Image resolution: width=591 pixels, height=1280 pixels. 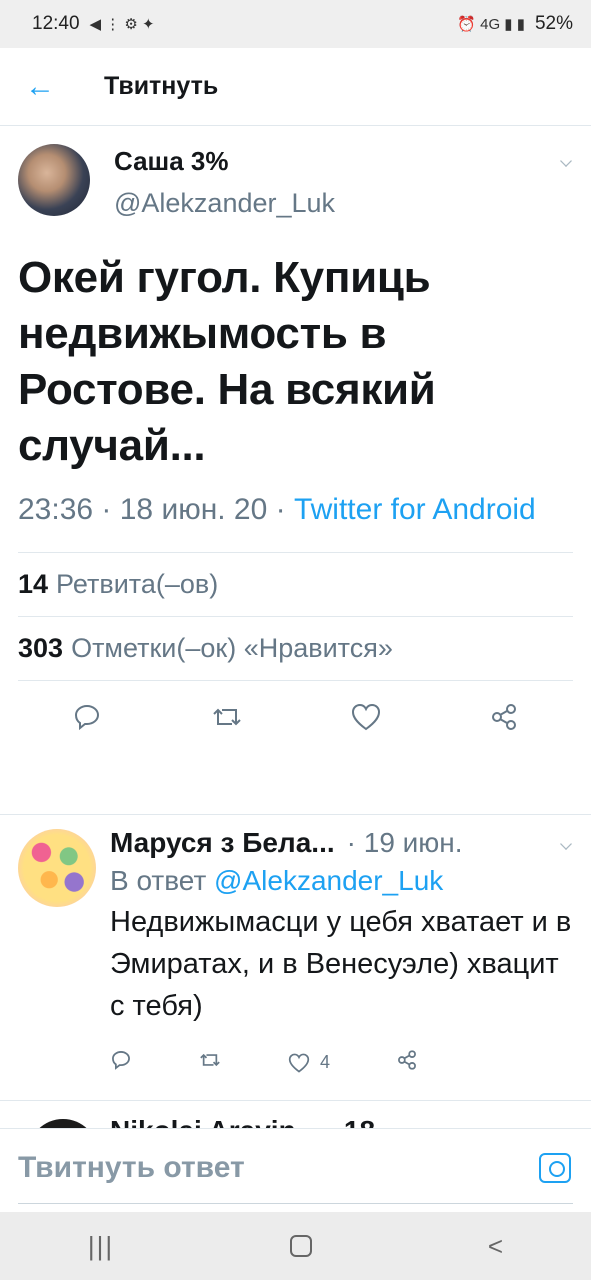 I want to click on app-bar: ← Твитнуть, so click(x=295, y=87).